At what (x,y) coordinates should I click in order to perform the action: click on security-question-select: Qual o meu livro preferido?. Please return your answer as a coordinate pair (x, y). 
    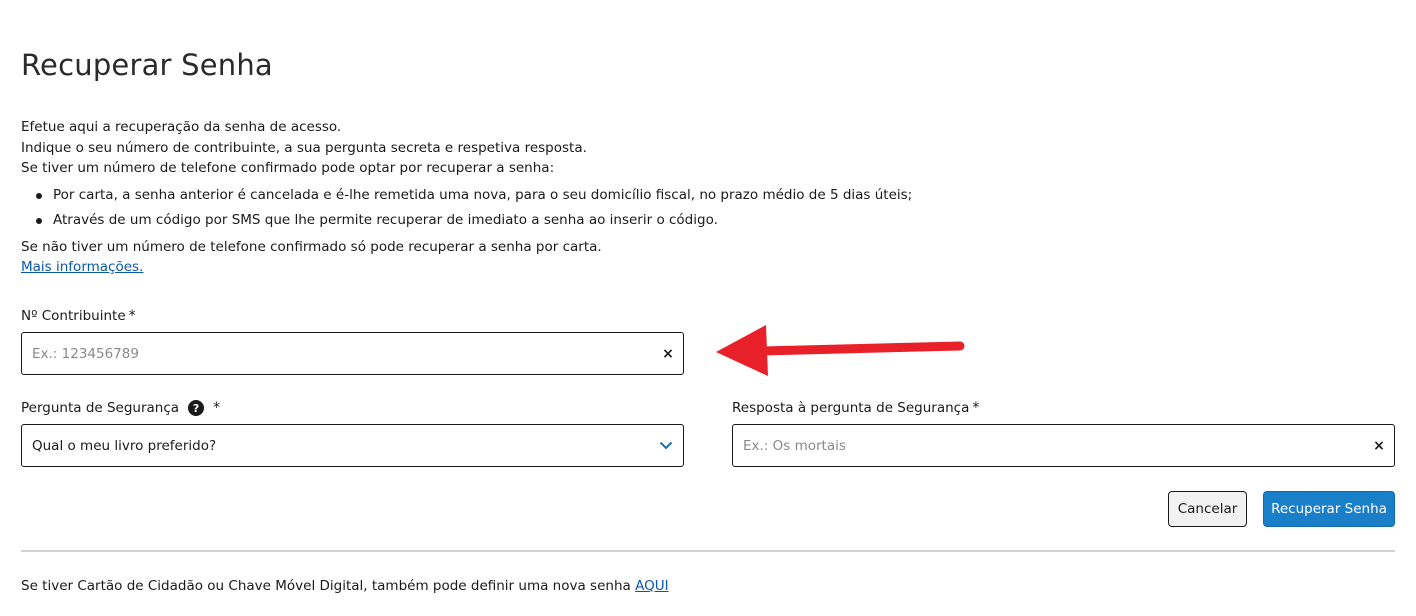
    Looking at the image, I should click on (352, 445).